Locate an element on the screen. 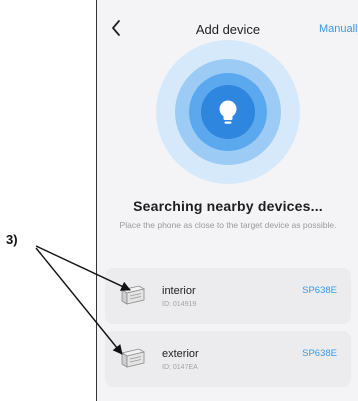  device-card-exterior: exterior ID: 0147EA SP638E is located at coordinates (228, 359).